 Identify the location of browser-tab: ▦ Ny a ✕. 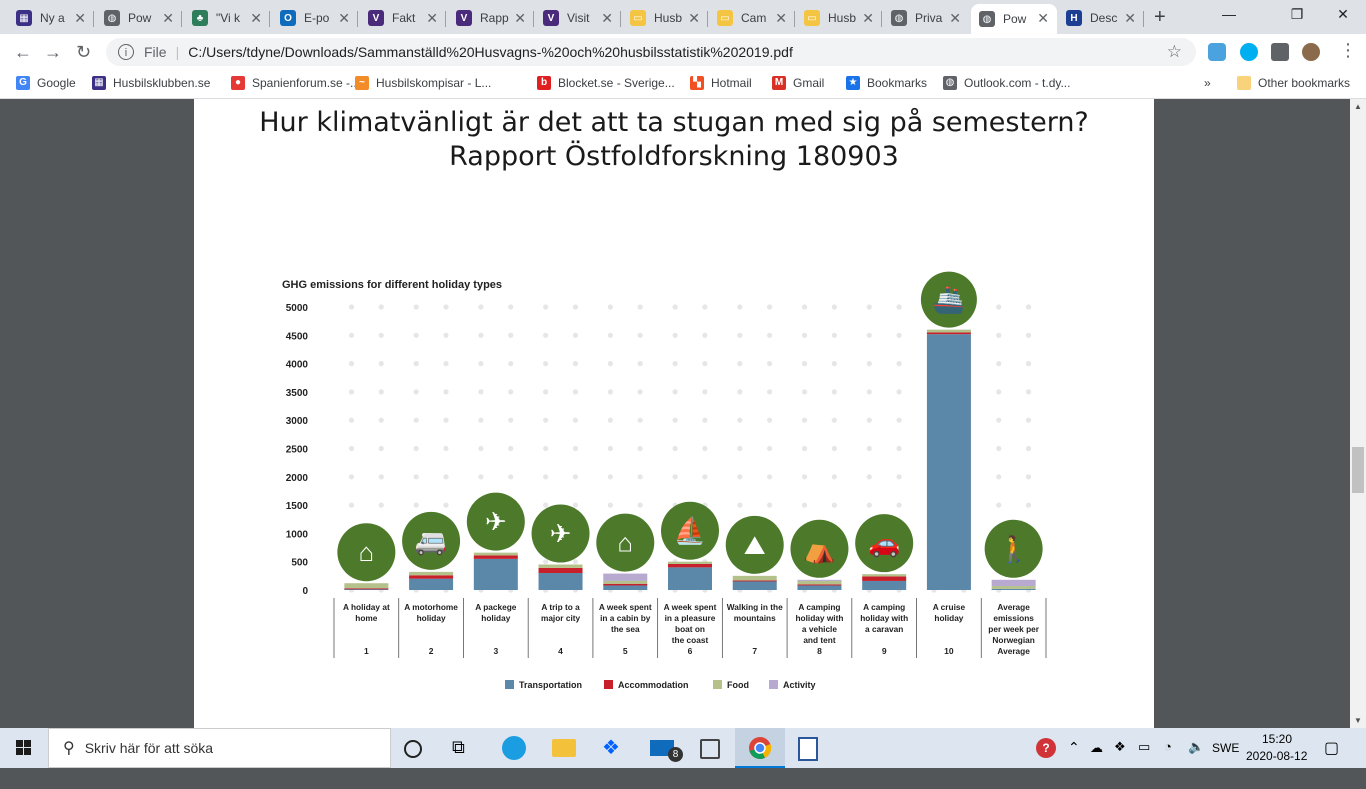
(51, 18).